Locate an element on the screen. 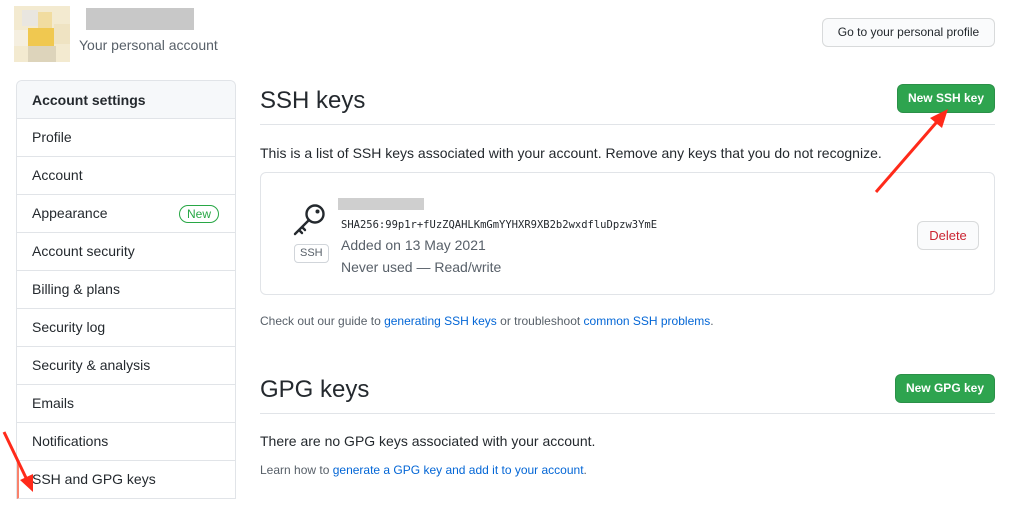 The width and height of the screenshot is (1017, 508). sidebar-item-label: Notifications is located at coordinates (70, 441).